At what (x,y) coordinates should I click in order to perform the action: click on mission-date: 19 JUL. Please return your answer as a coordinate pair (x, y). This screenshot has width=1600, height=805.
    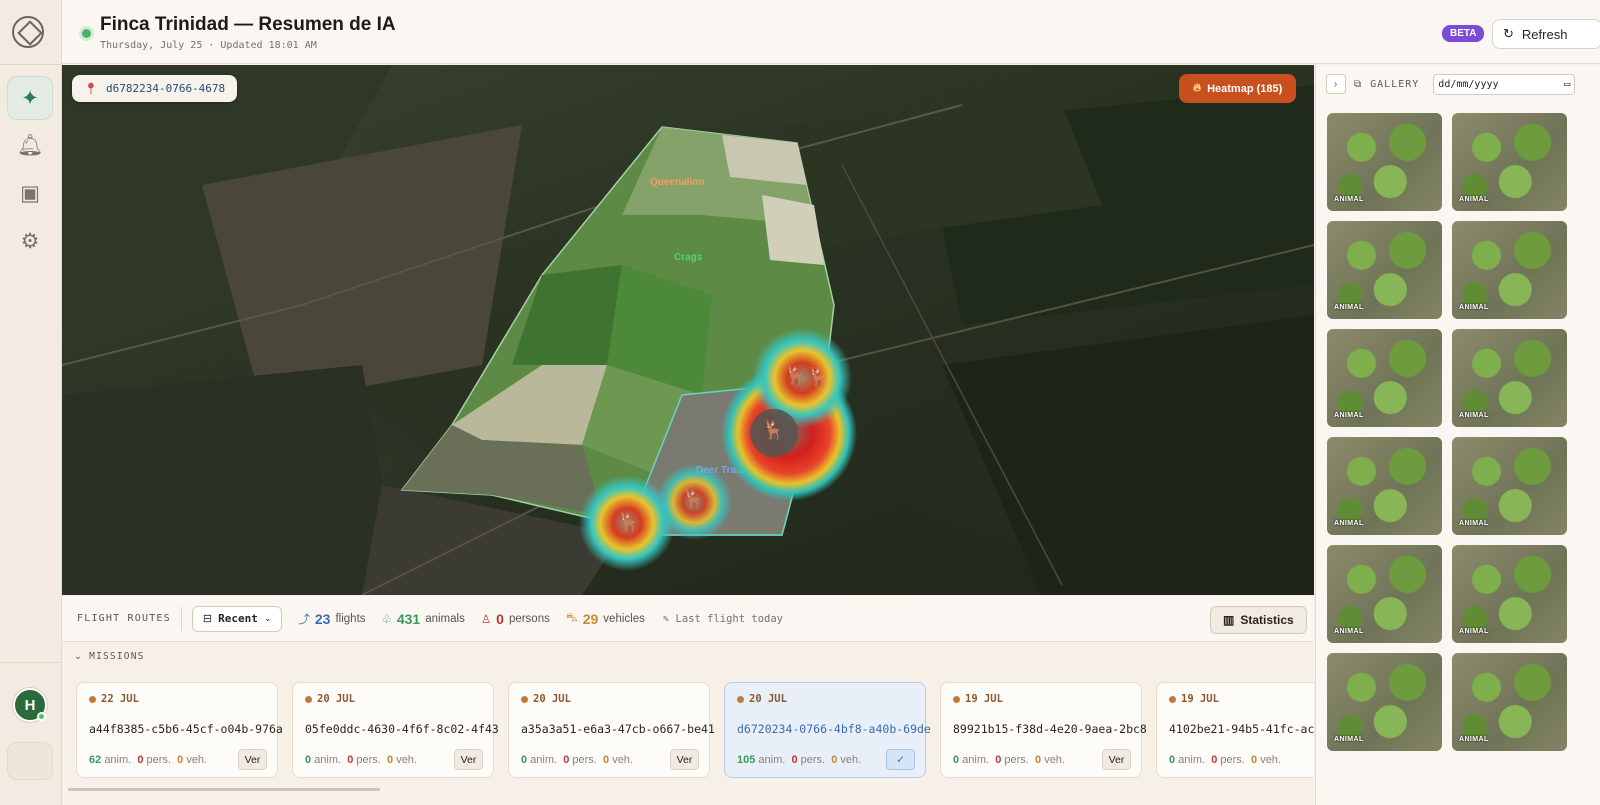
    Looking at the image, I should click on (978, 699).